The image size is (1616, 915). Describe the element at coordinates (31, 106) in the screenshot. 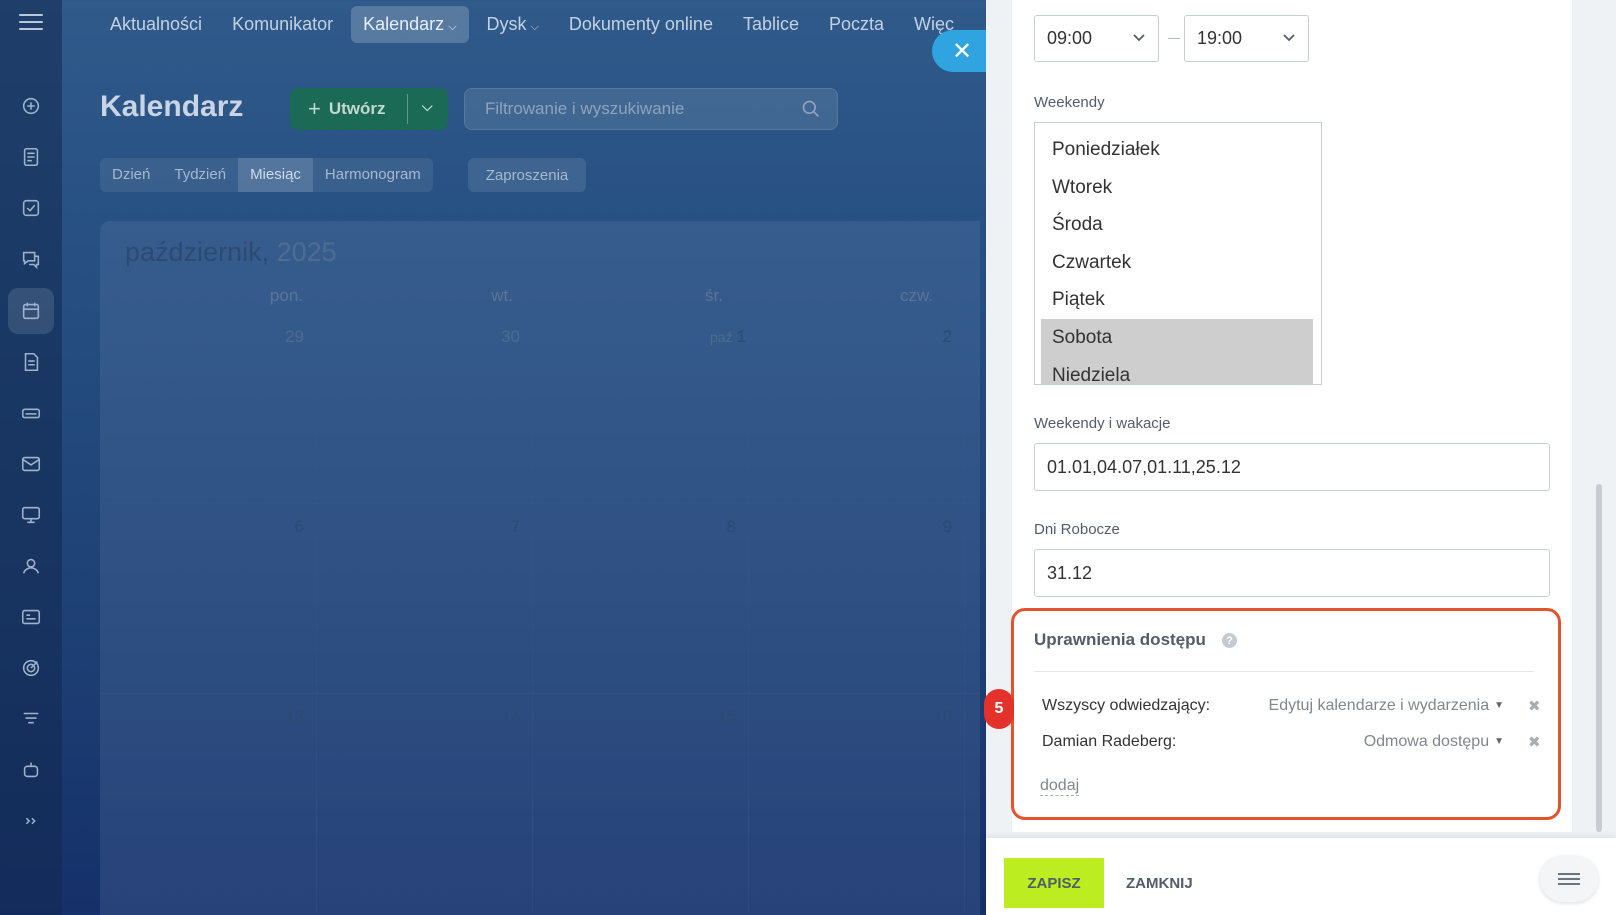

I see `activity-stream-icon` at that location.